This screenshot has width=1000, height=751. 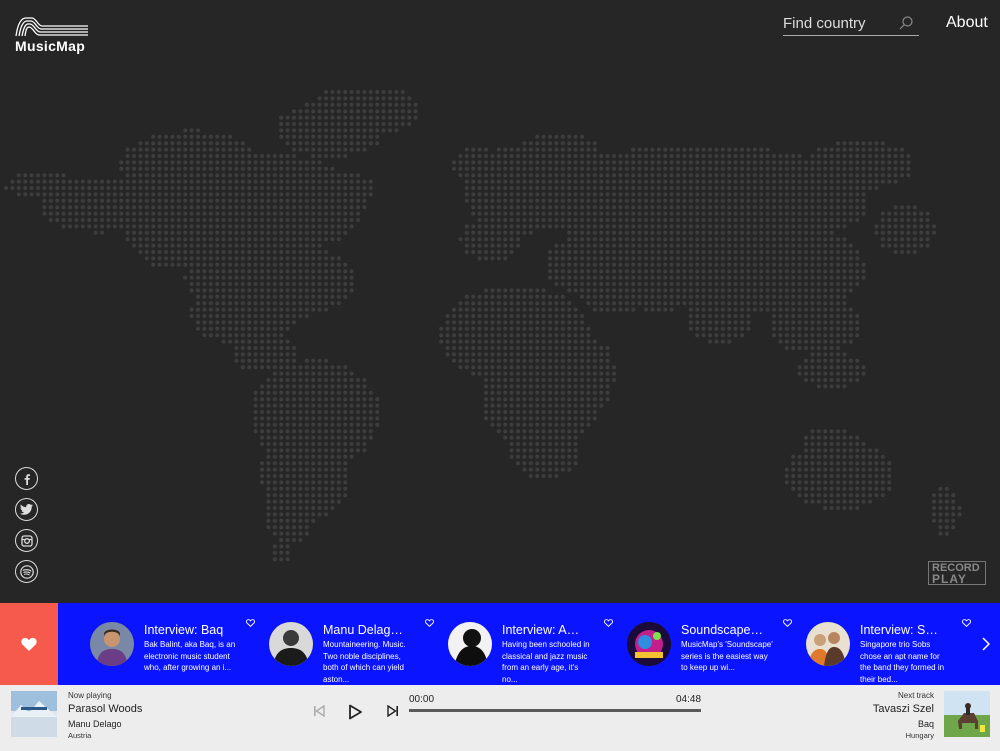 What do you see at coordinates (902, 630) in the screenshot?
I see `story-title: Interview: Sobs` at bounding box center [902, 630].